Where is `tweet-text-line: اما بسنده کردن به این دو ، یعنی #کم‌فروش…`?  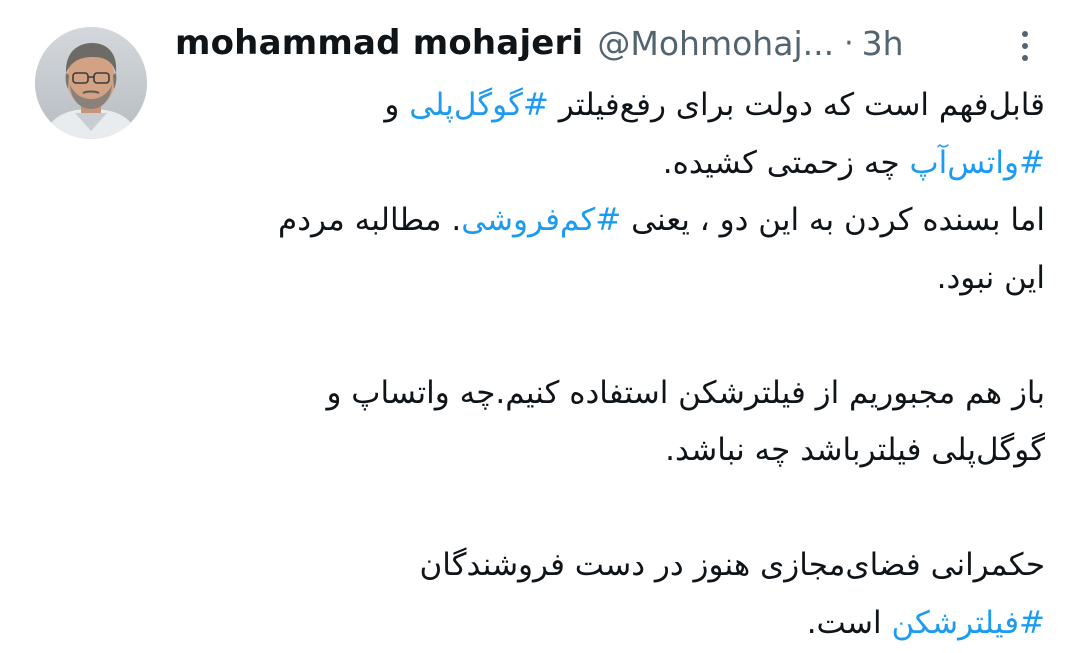
tweet-text-line: اما بسنده کردن به این دو ، یعنی #کم‌فروش… is located at coordinates (610, 221).